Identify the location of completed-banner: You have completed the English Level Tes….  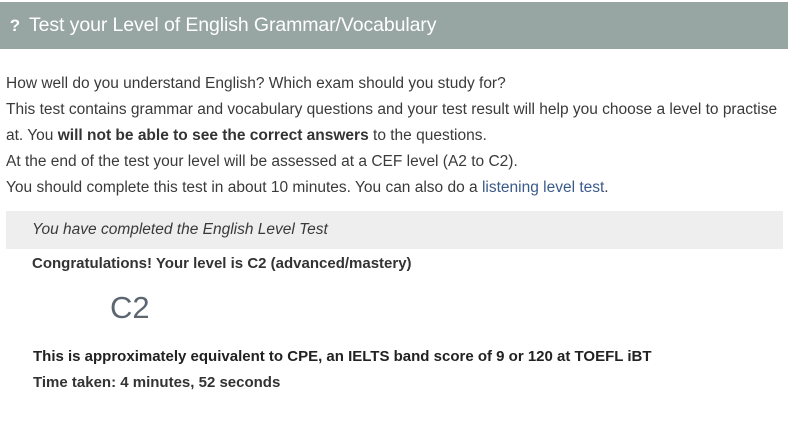
(394, 230).